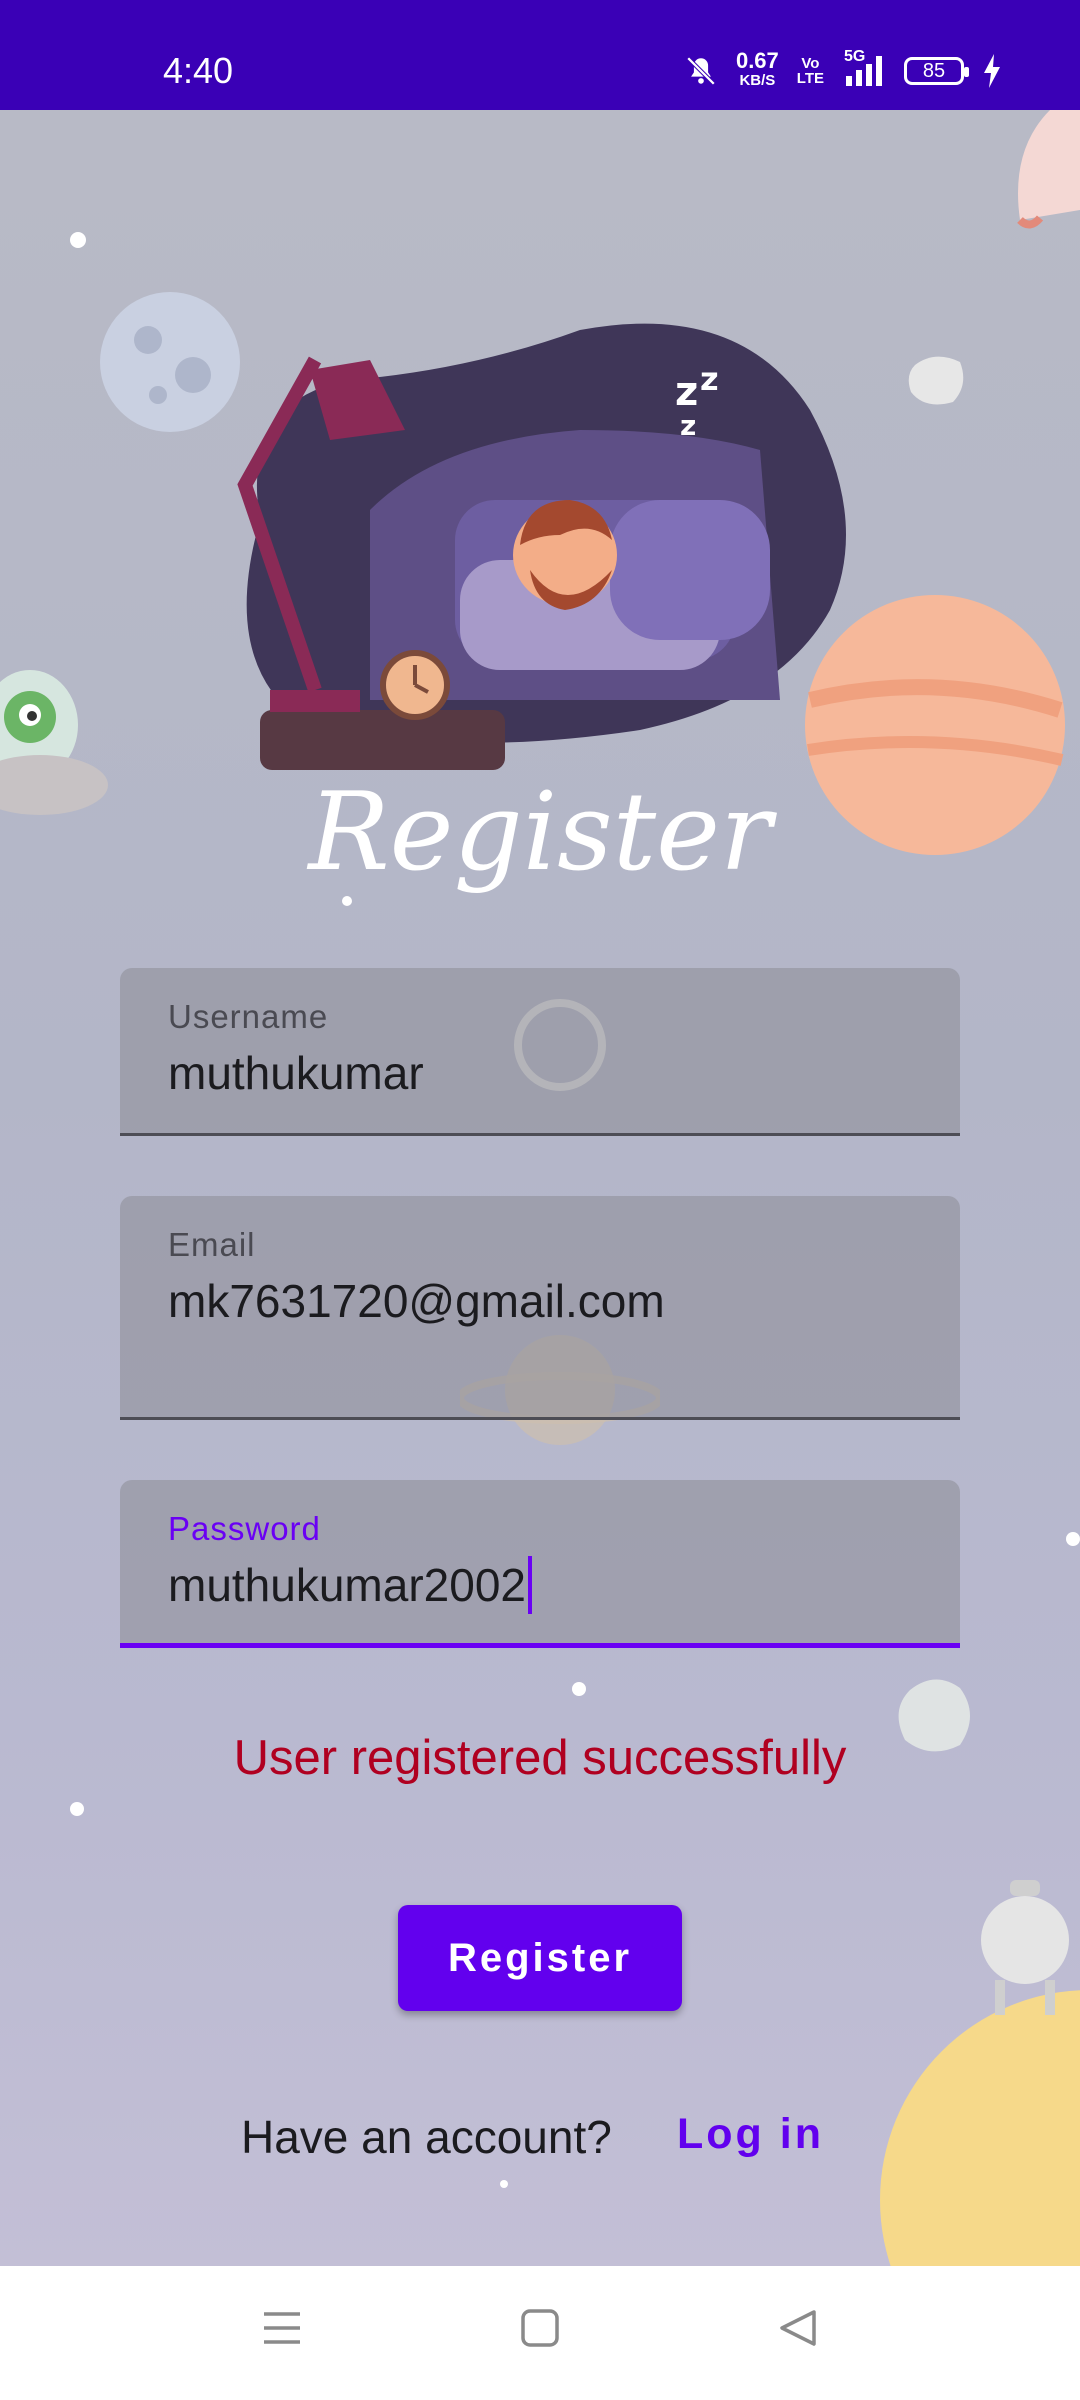  I want to click on rocket-icon, so click(1048, 169).